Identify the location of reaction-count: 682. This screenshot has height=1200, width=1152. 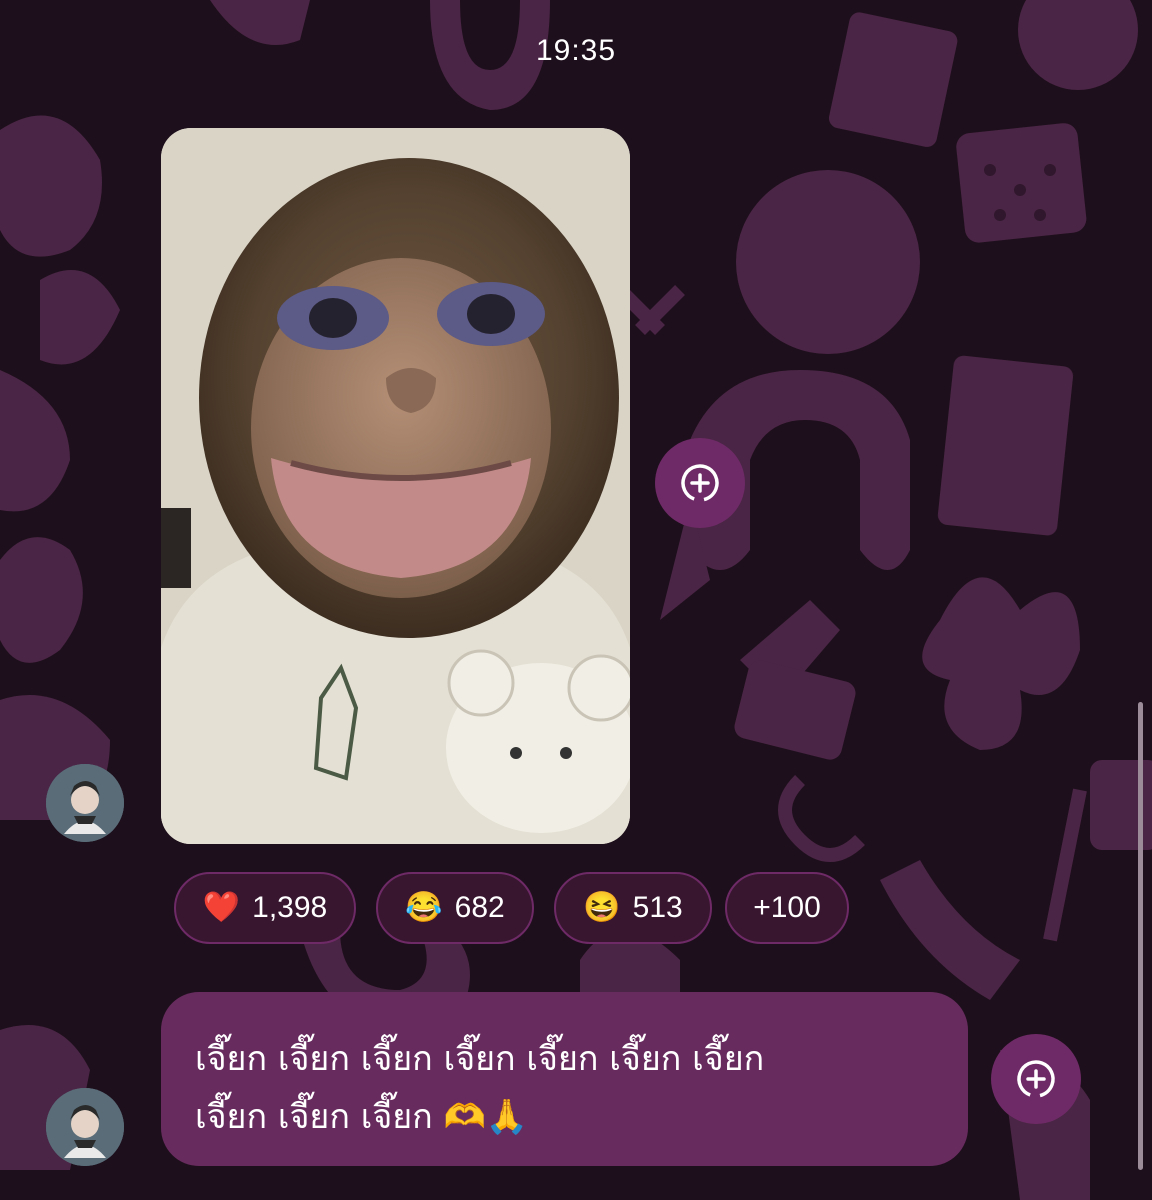
(479, 907).